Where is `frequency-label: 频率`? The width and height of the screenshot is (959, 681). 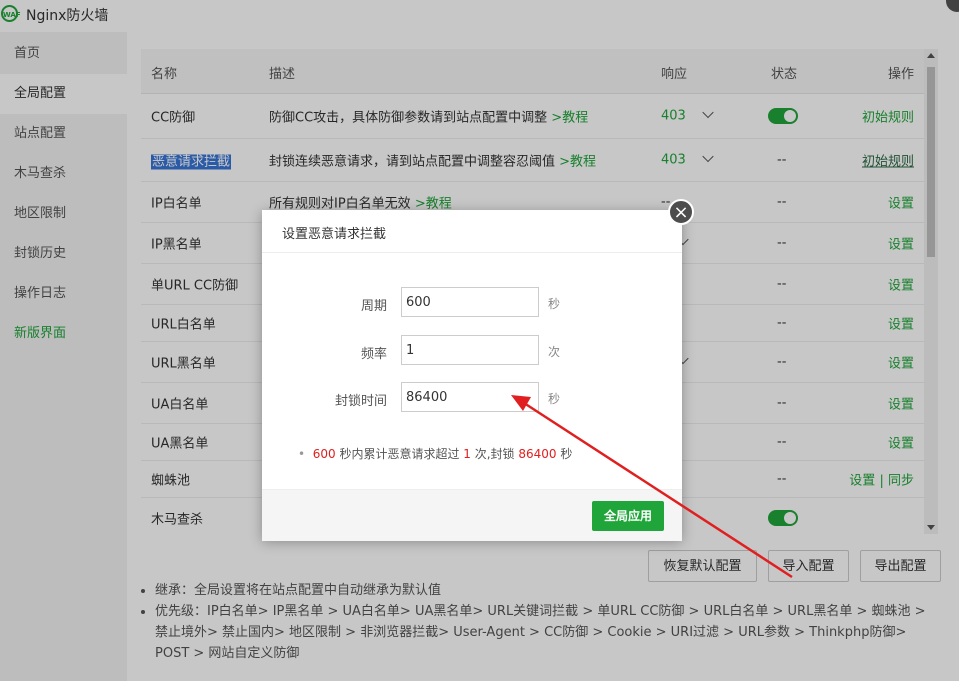 frequency-label: 频率 is located at coordinates (373, 354).